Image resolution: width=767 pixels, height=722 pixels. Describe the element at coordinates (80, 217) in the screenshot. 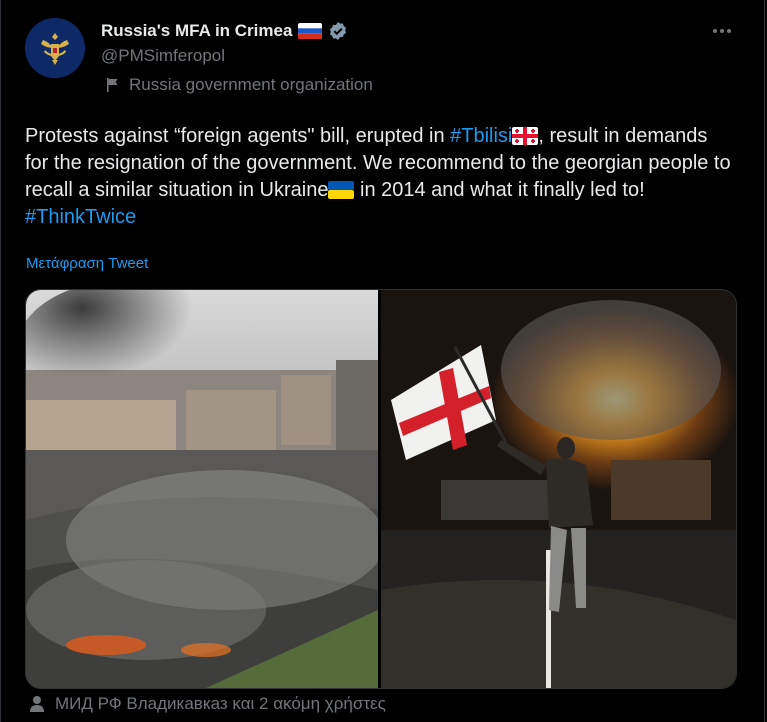

I see `hashtag-thinktwice-link: #ThinkTwice` at that location.